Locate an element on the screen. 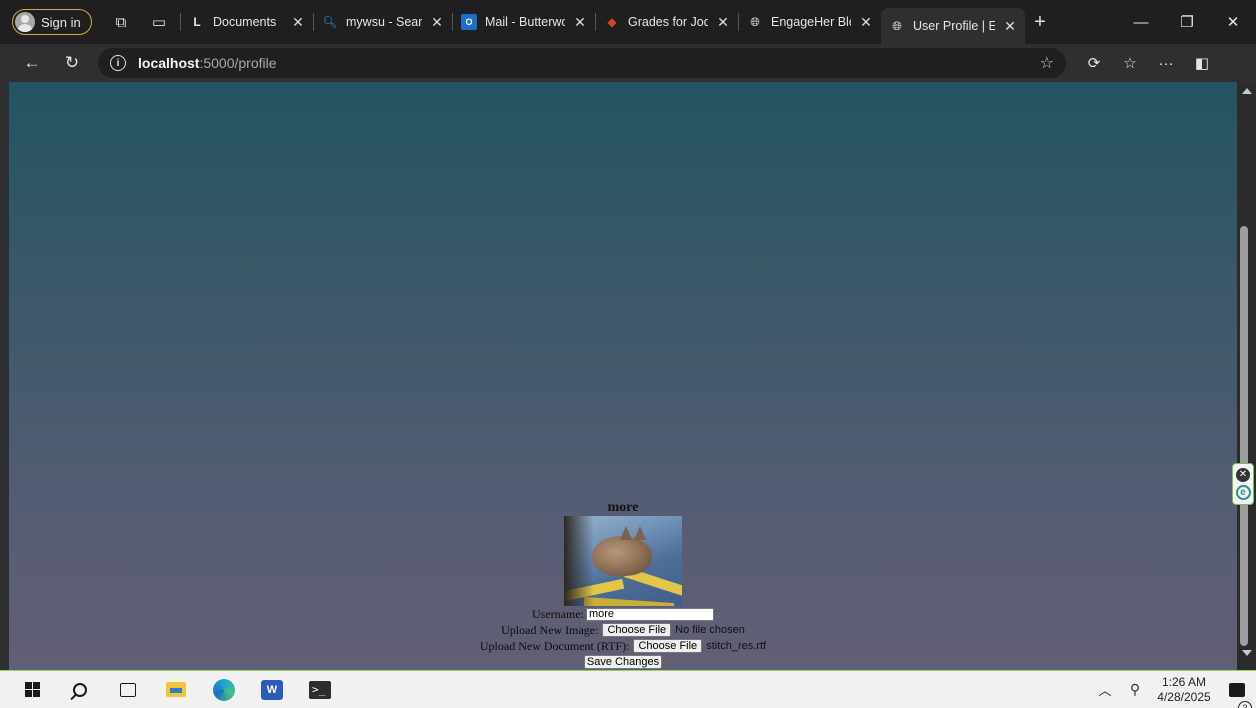  back-arrow-icon: ← is located at coordinates (32, 63).